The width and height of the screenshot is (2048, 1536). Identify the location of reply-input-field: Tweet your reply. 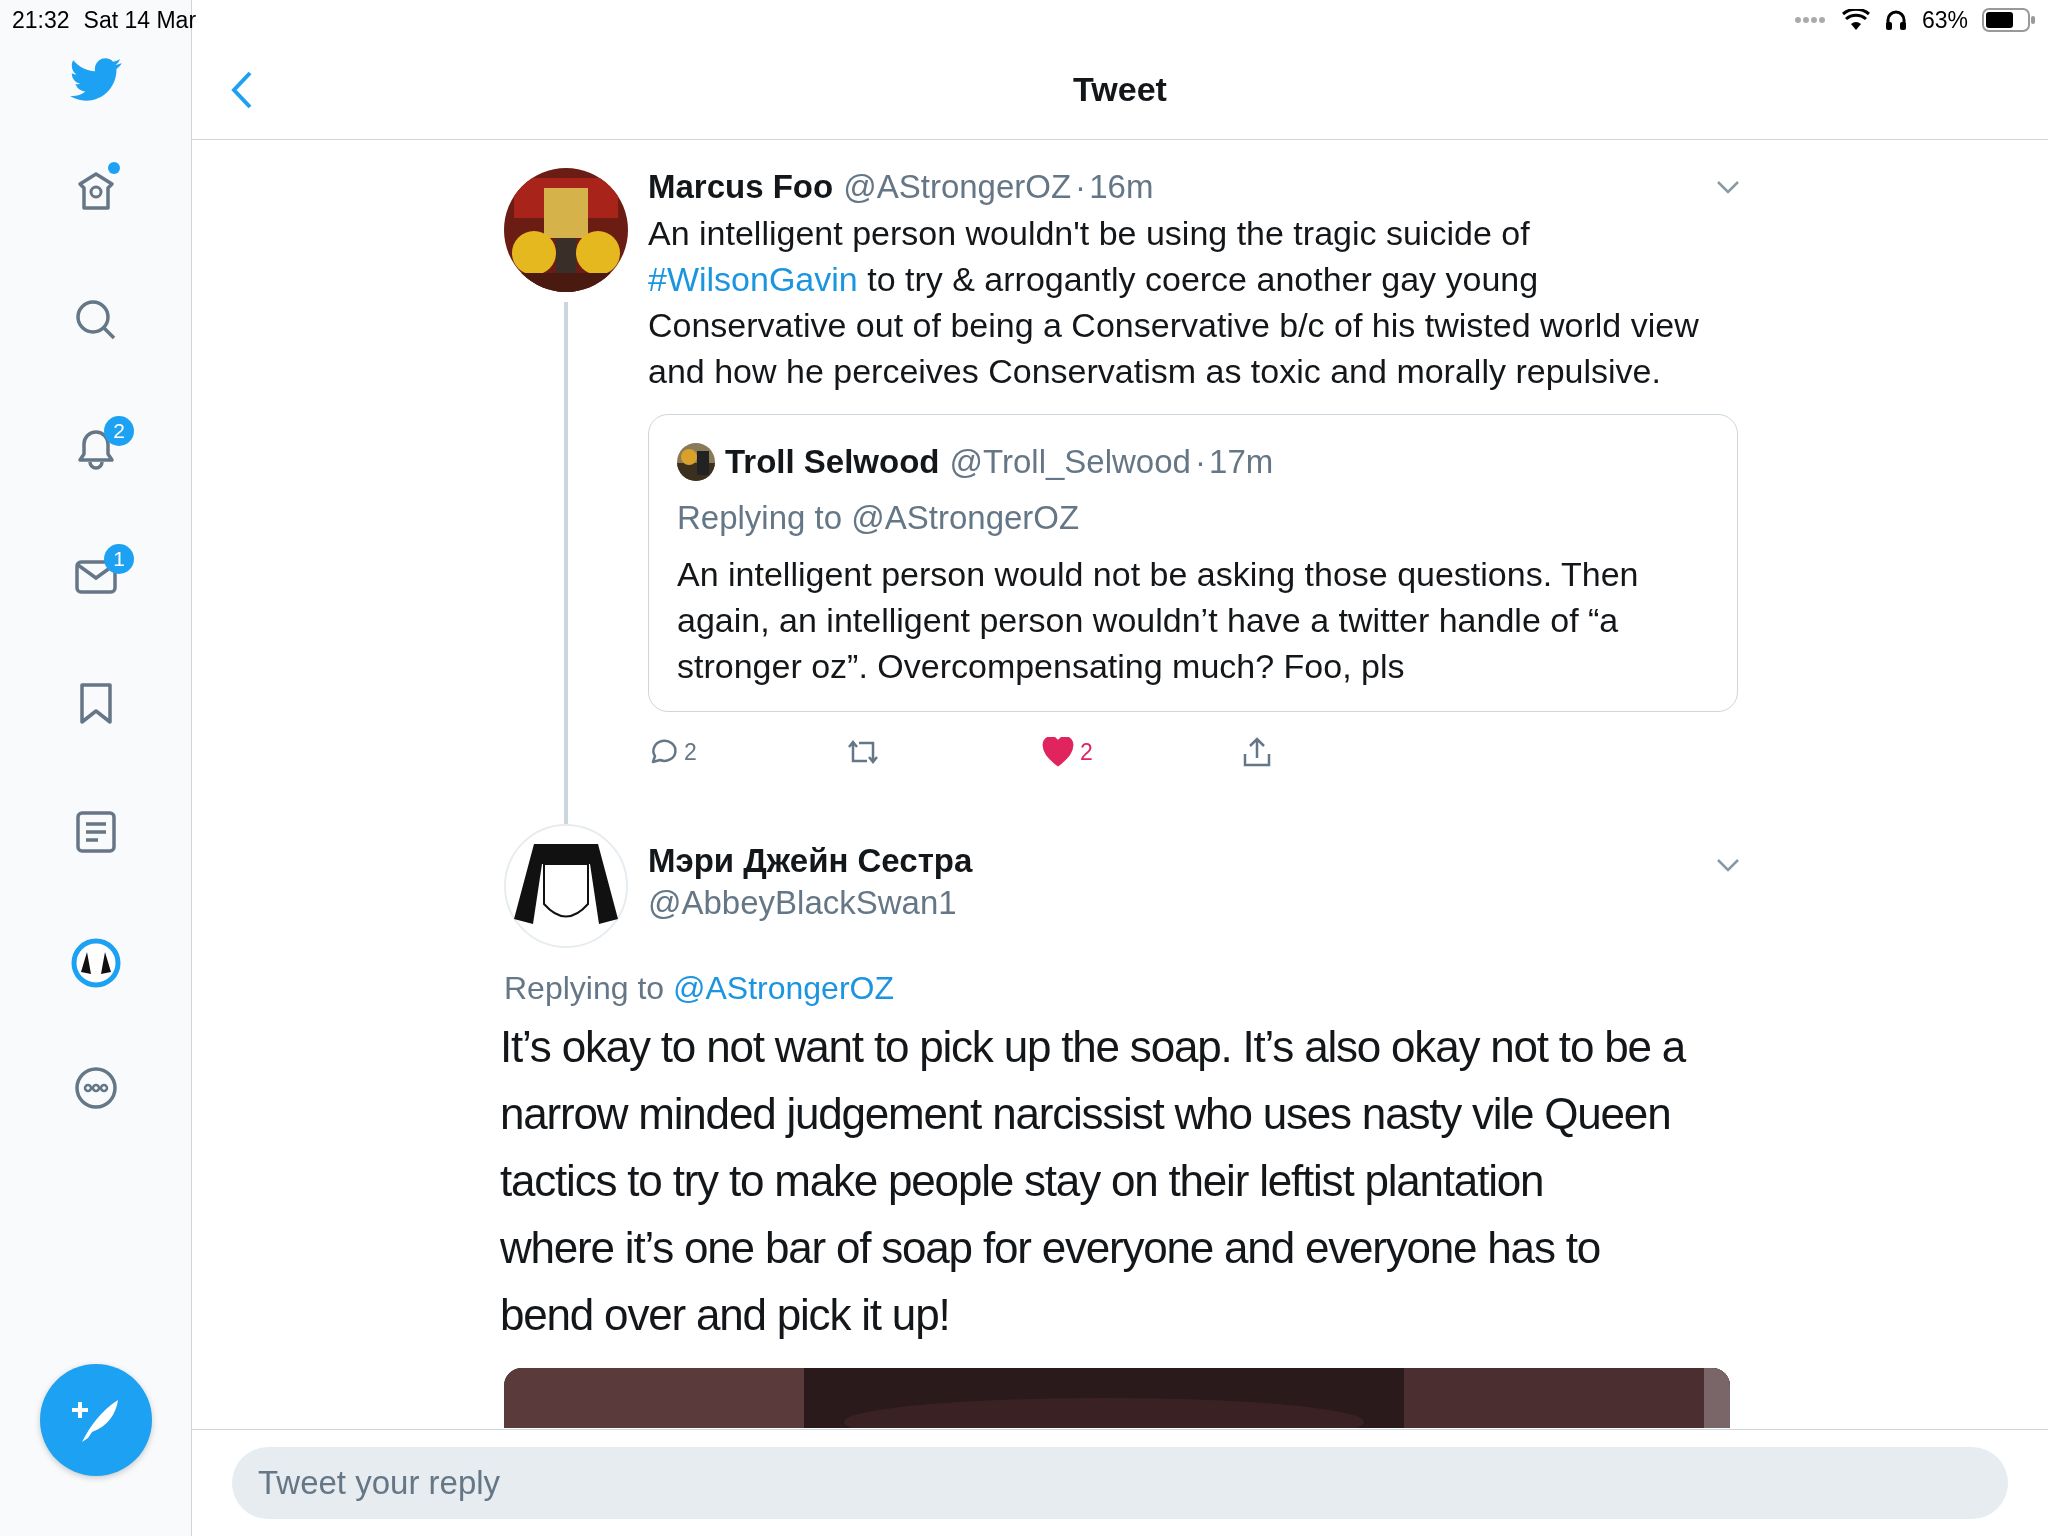
(1120, 1483).